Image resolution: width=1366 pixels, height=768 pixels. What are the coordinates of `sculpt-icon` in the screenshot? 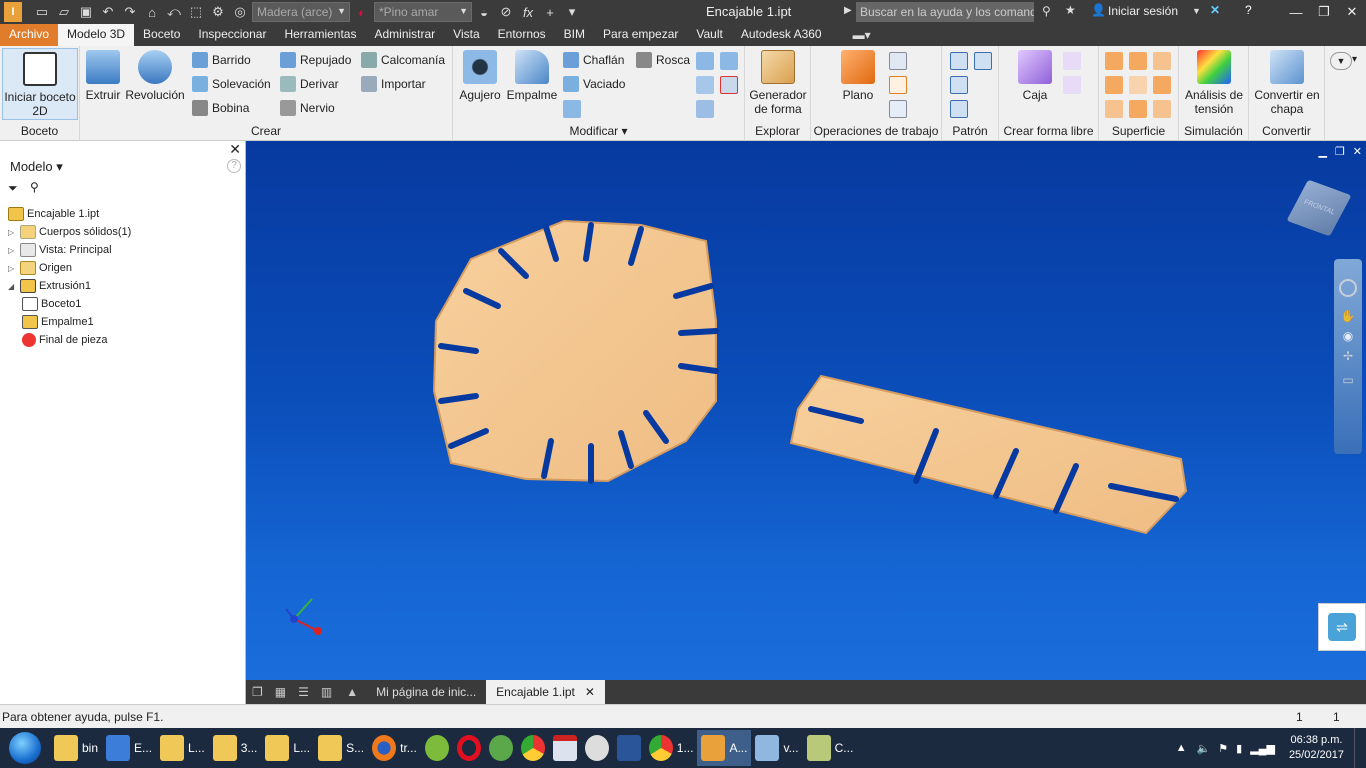 It's located at (1162, 61).